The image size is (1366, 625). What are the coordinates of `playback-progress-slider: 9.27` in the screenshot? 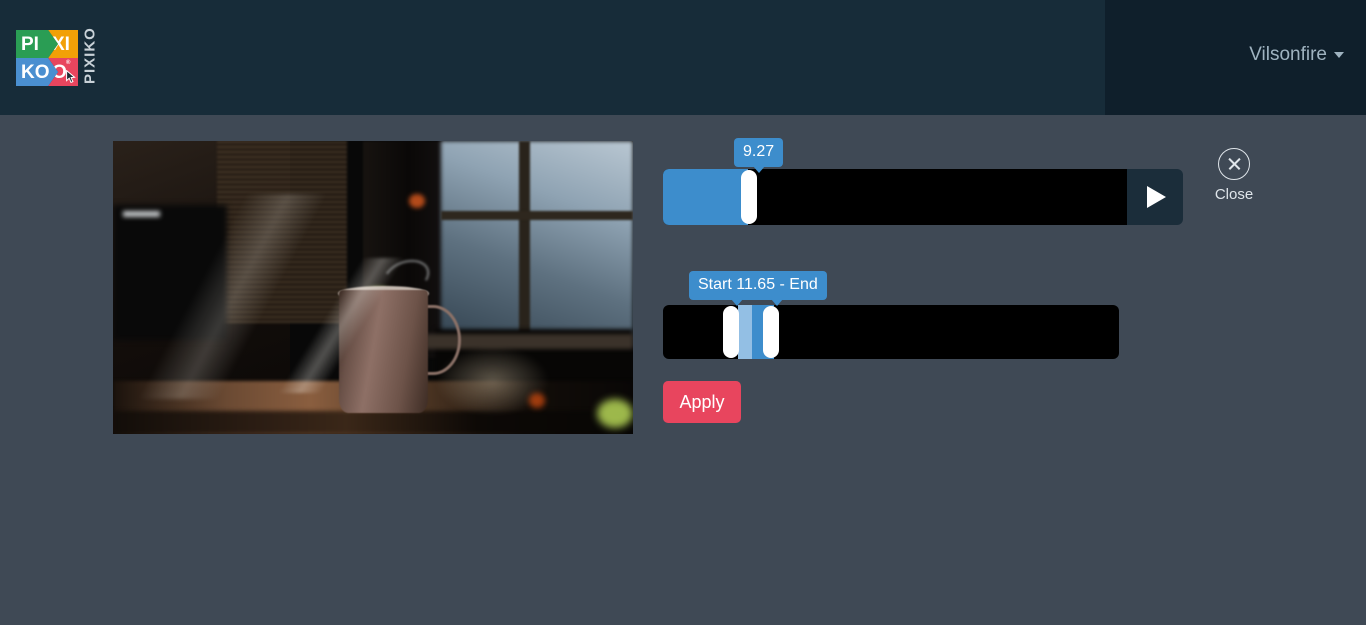 It's located at (895, 181).